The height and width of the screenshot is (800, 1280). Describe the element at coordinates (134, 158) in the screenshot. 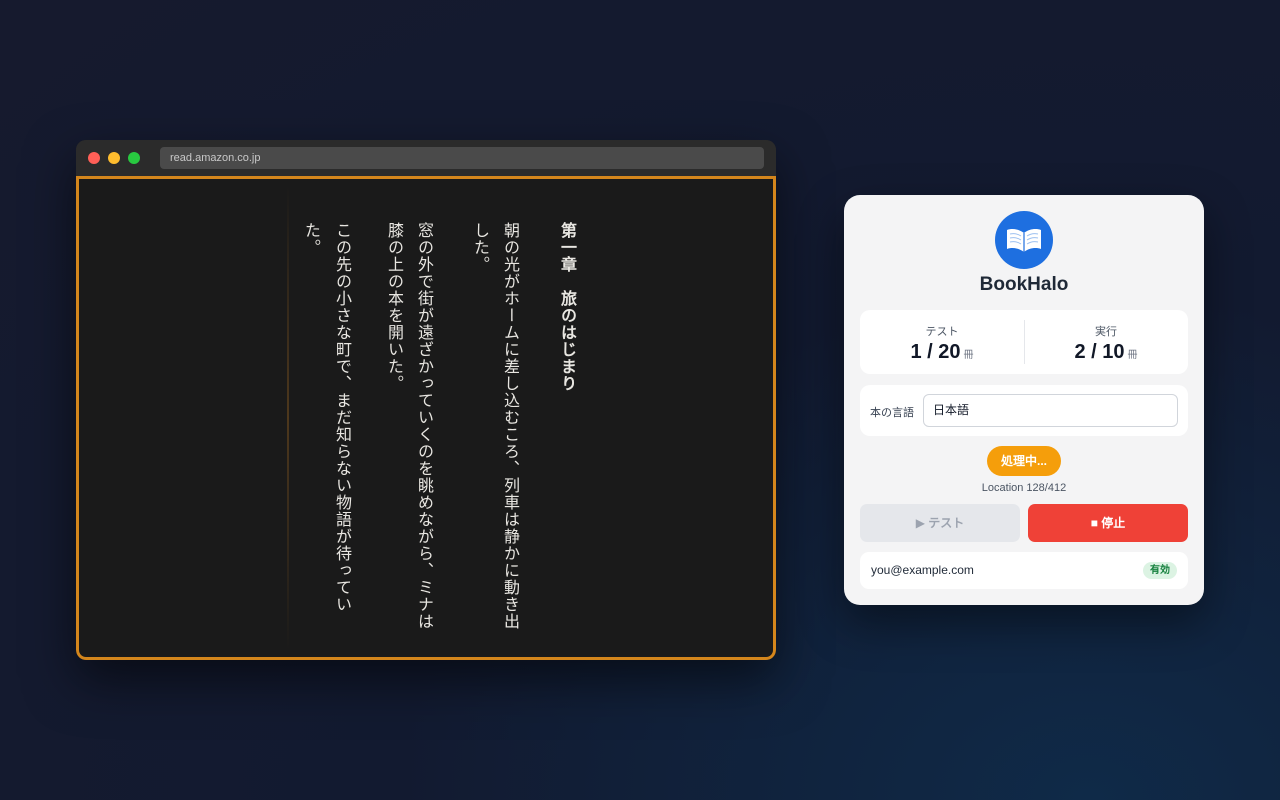

I see `maximize-window-button` at that location.